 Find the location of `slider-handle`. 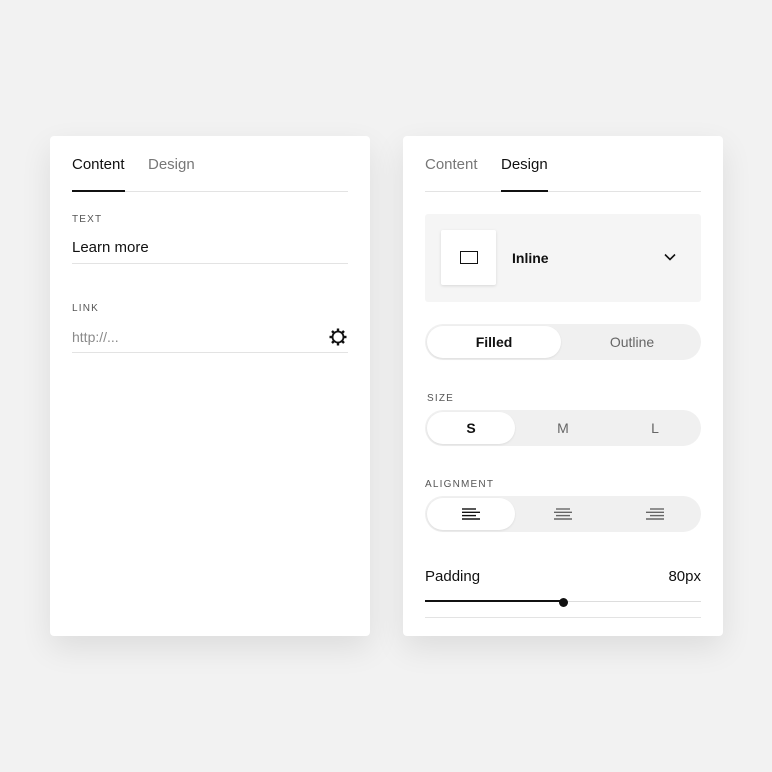

slider-handle is located at coordinates (563, 602).